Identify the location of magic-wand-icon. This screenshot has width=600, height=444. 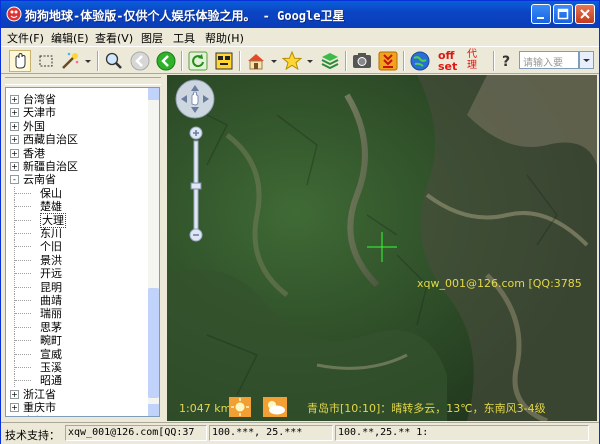
(70, 61).